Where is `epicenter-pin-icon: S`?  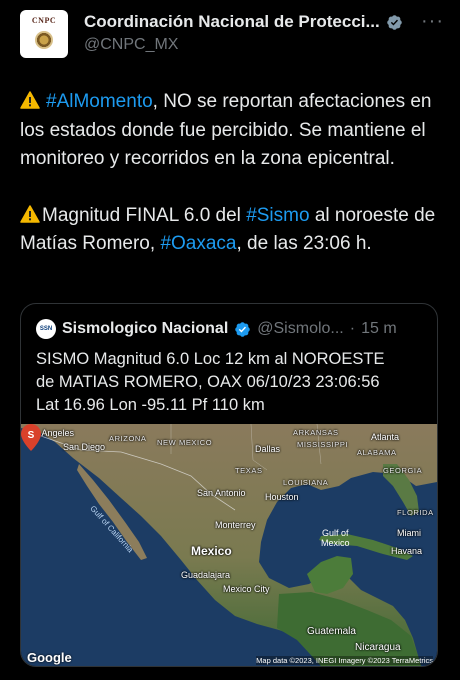
epicenter-pin-icon: S is located at coordinates (31, 437).